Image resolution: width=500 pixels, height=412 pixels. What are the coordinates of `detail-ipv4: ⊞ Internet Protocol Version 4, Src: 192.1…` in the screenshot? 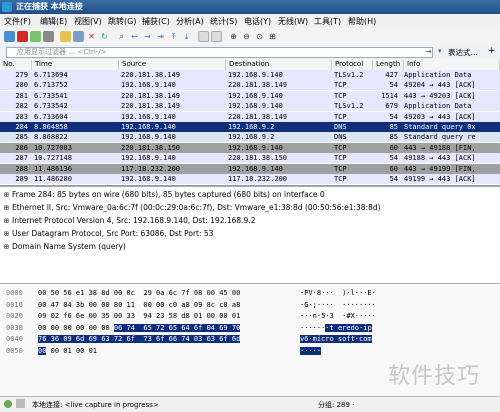 It's located at (130, 220).